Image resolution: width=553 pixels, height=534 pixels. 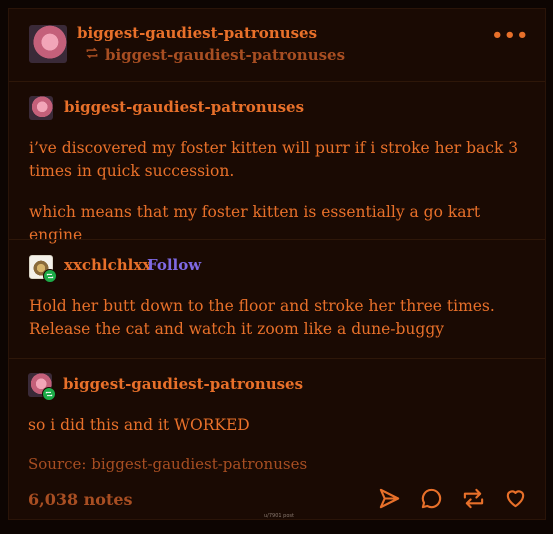 I want to click on notes-count: 6,038 notes, so click(x=80, y=499).